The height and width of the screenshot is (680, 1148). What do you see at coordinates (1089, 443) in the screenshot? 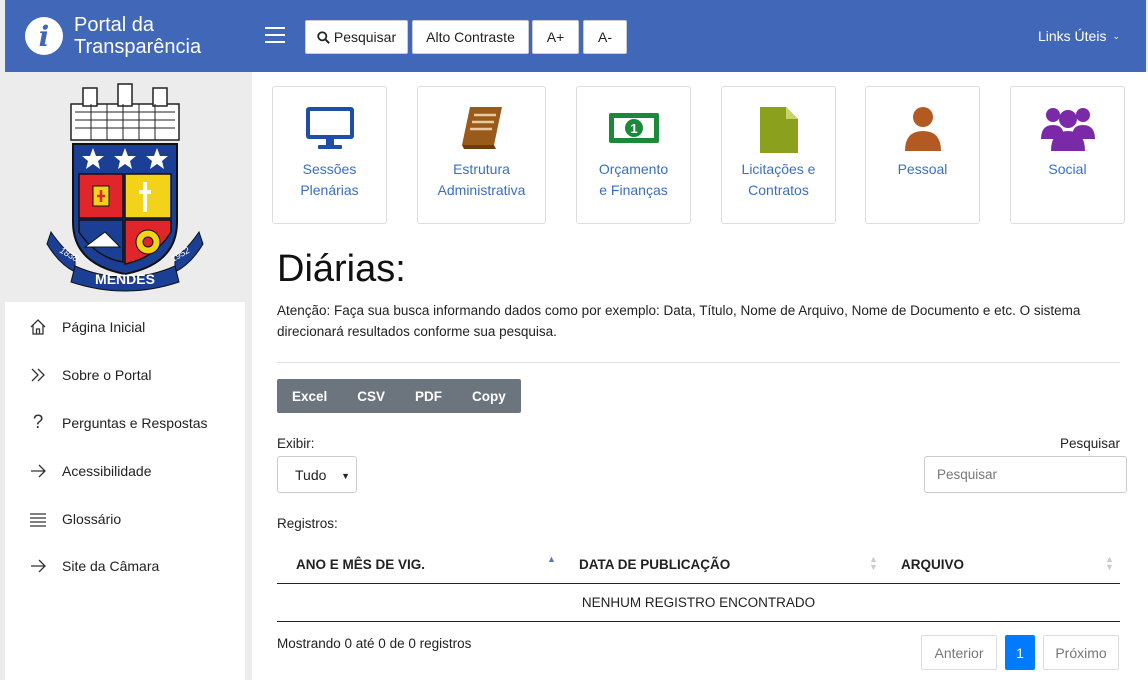
I see `search-label: Pesquisar` at bounding box center [1089, 443].